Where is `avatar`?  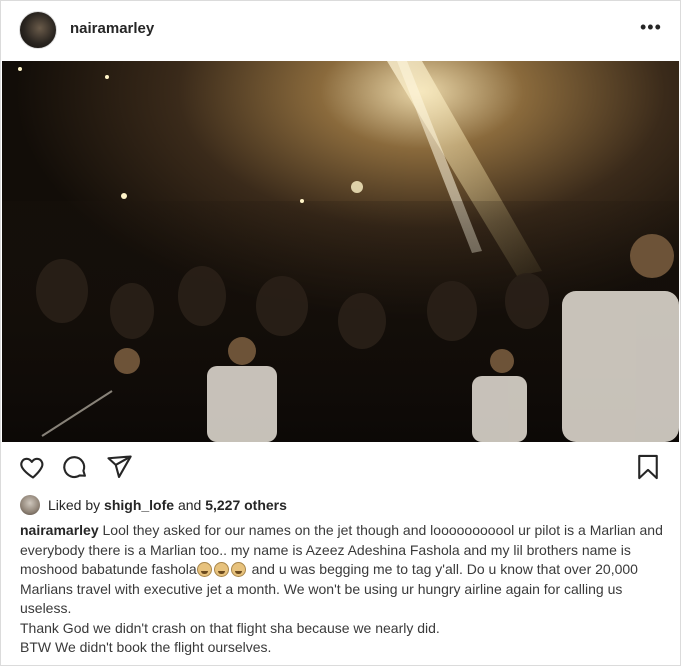
avatar is located at coordinates (38, 30).